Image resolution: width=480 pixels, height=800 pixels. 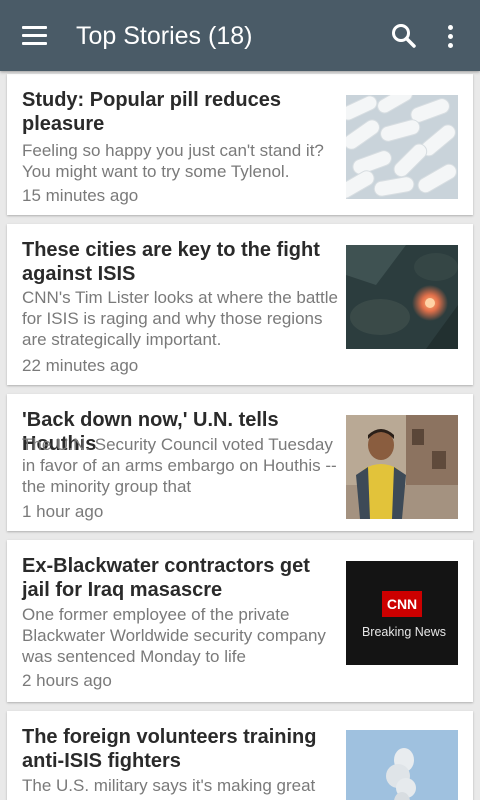 What do you see at coordinates (402, 613) in the screenshot?
I see `cnn-breaking-news-thumbnail: CNN Breaking News` at bounding box center [402, 613].